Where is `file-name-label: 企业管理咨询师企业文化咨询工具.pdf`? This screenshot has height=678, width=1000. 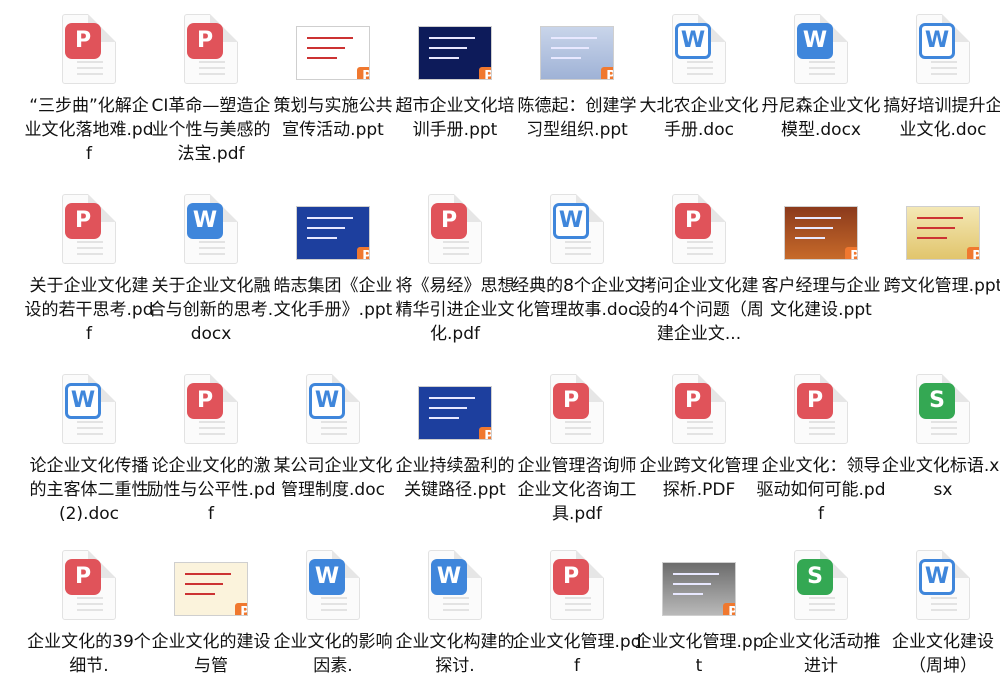
file-name-label: 企业管理咨询师企业文化咨询工具.pdf is located at coordinates (577, 490).